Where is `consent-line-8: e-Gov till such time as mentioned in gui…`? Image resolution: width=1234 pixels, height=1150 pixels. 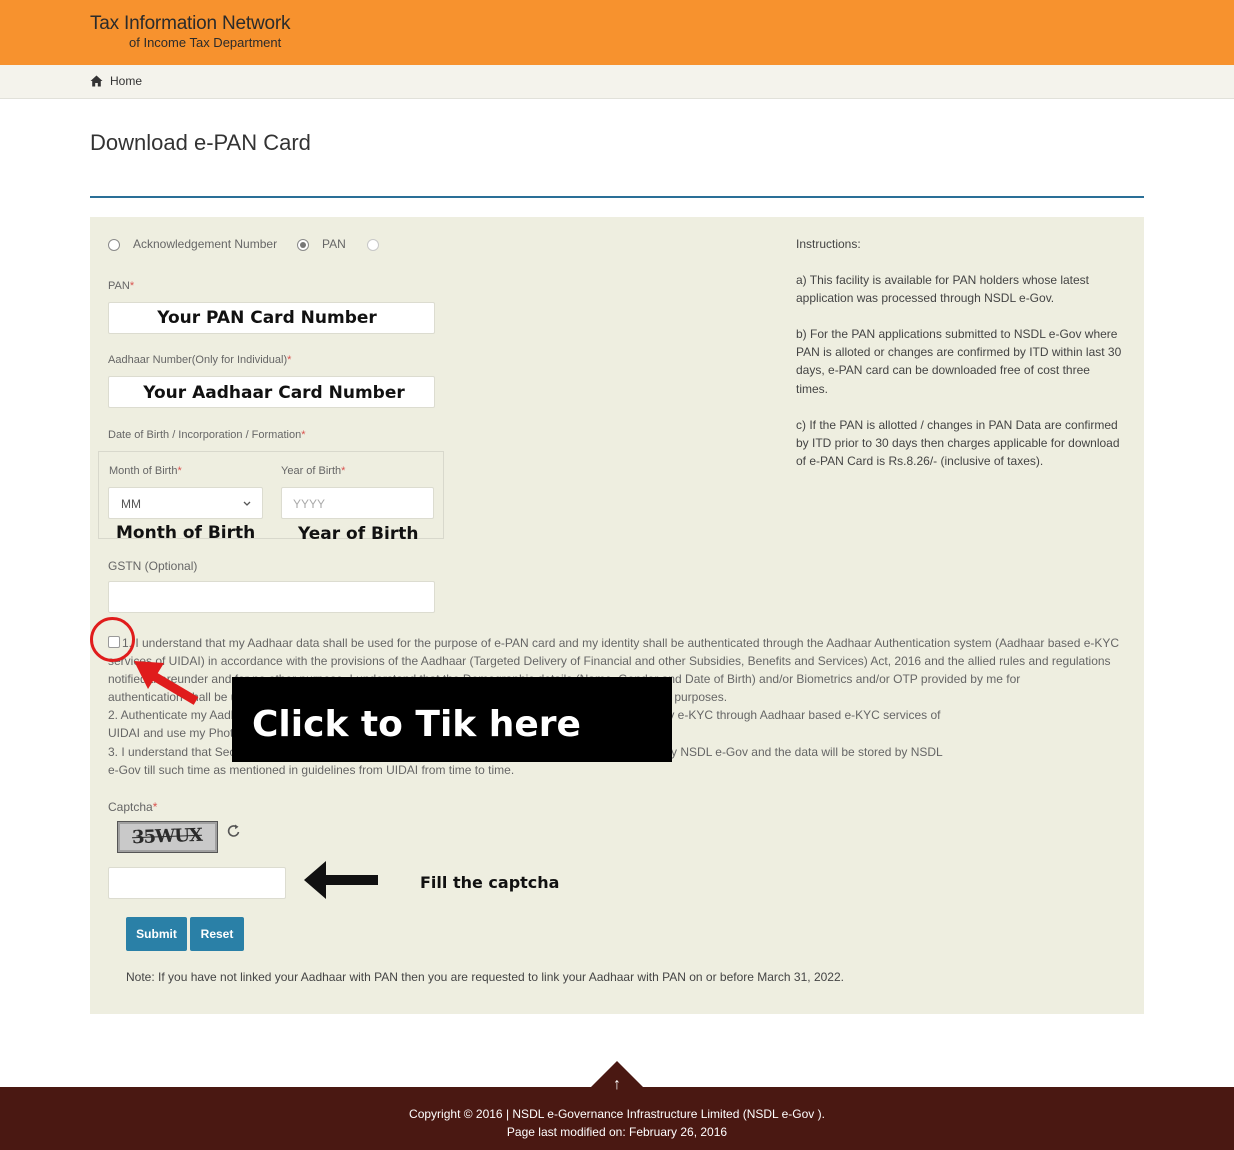
consent-line-8: e-Gov till such time as mentioned in gui… is located at coordinates (311, 770).